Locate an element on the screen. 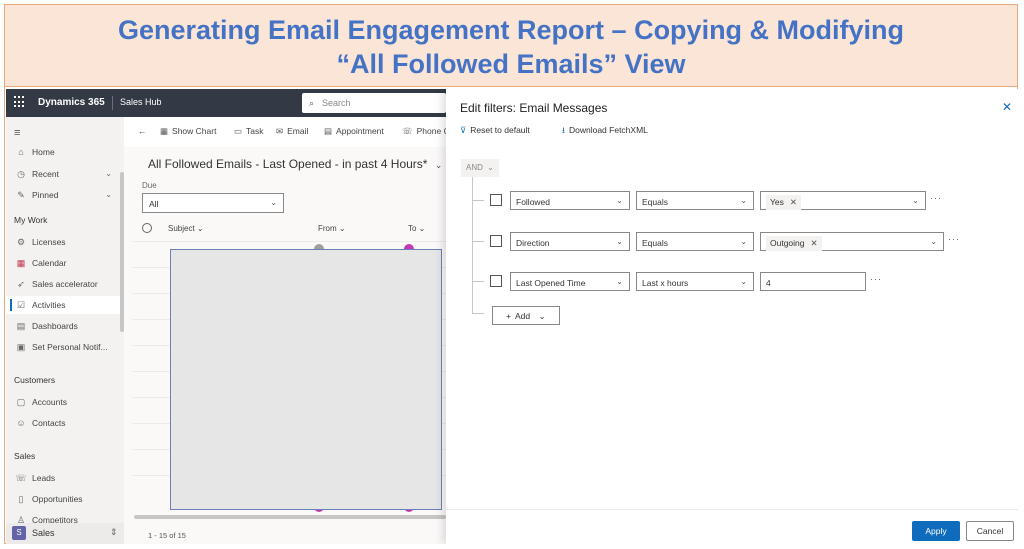  value-text: 4 is located at coordinates (768, 283).